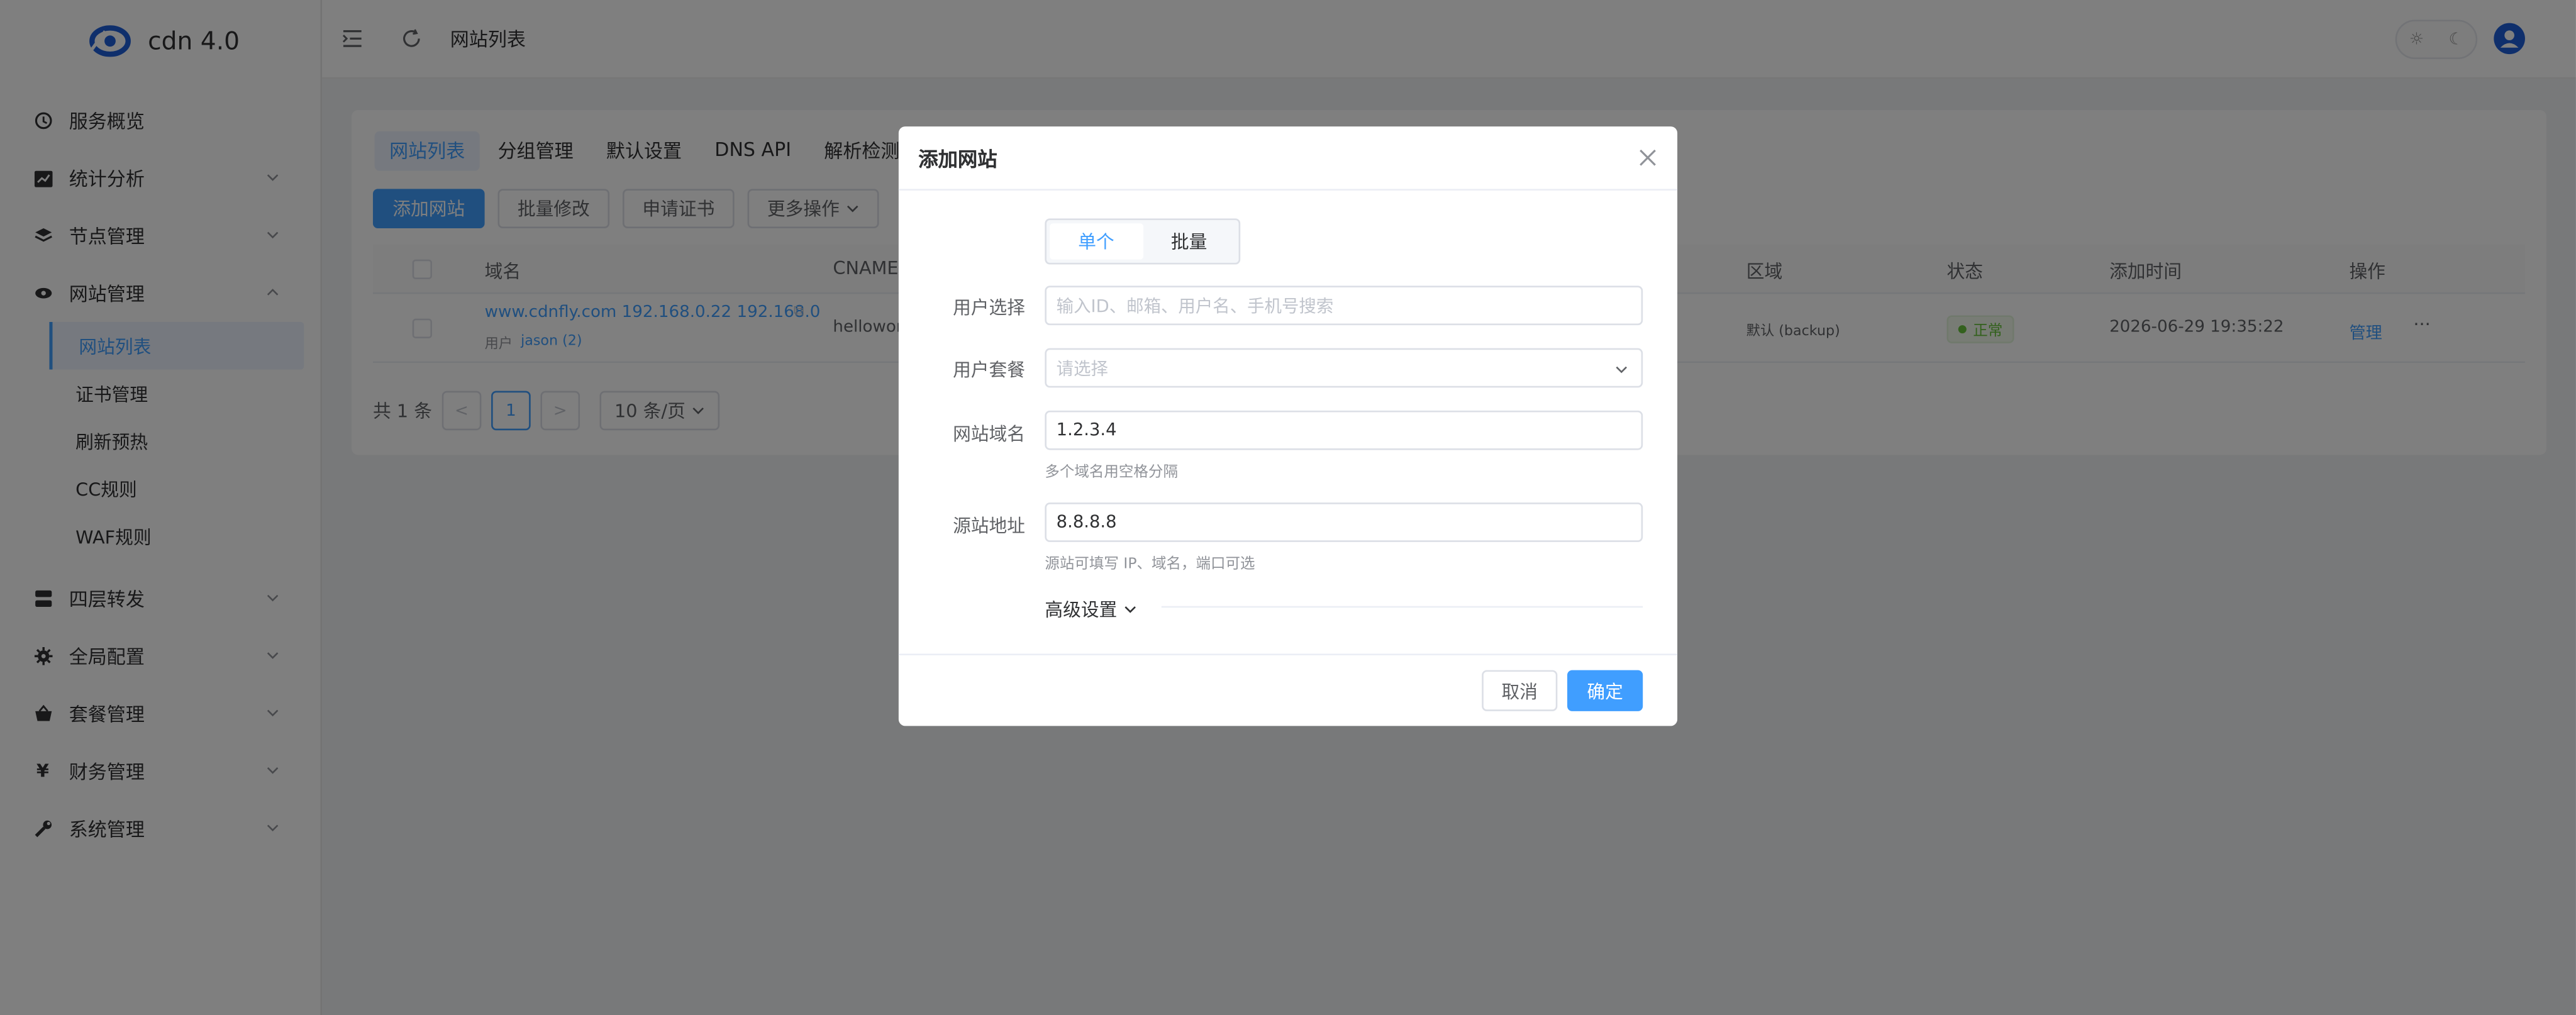 The image size is (2576, 1015). What do you see at coordinates (1189, 241) in the screenshot?
I see `mode-batch: 批量` at bounding box center [1189, 241].